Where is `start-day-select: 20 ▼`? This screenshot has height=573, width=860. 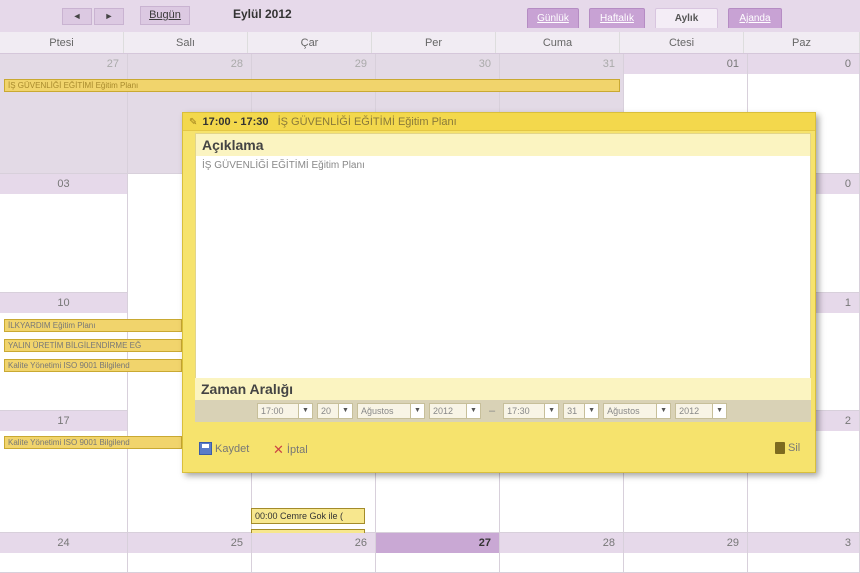 start-day-select: 20 ▼ is located at coordinates (335, 411).